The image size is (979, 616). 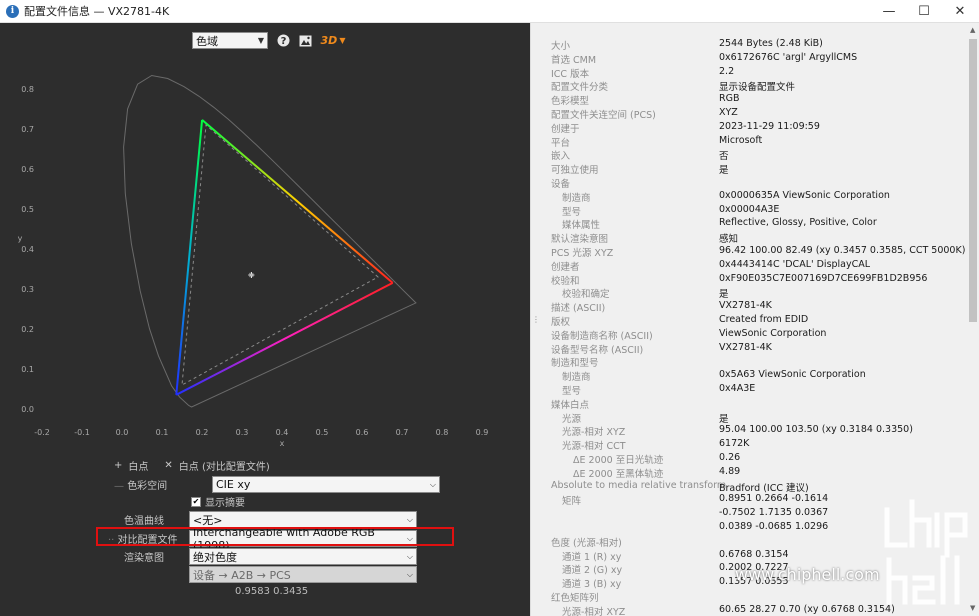 What do you see at coordinates (225, 503) in the screenshot?
I see `show-outline-label: 显示摘要` at bounding box center [225, 503].